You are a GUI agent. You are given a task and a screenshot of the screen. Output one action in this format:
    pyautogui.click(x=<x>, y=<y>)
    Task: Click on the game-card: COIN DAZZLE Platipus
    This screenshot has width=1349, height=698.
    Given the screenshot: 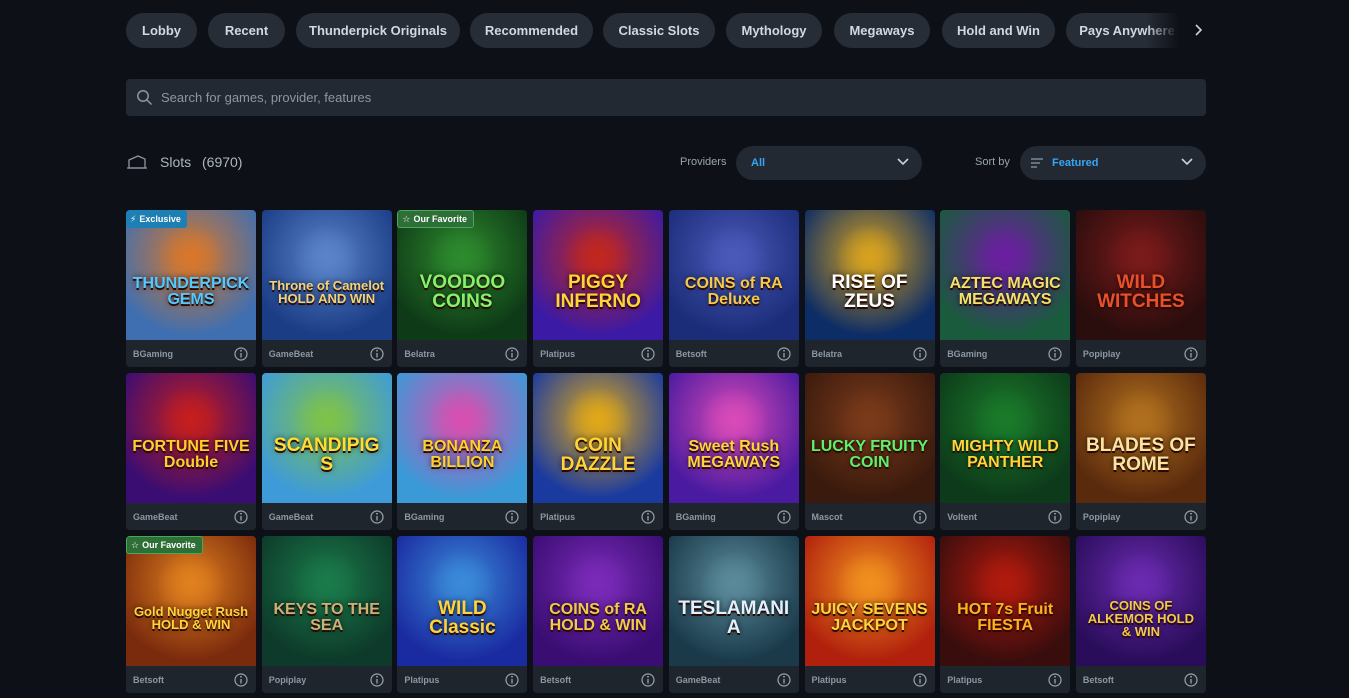 What is the action you would take?
    pyautogui.click(x=598, y=451)
    